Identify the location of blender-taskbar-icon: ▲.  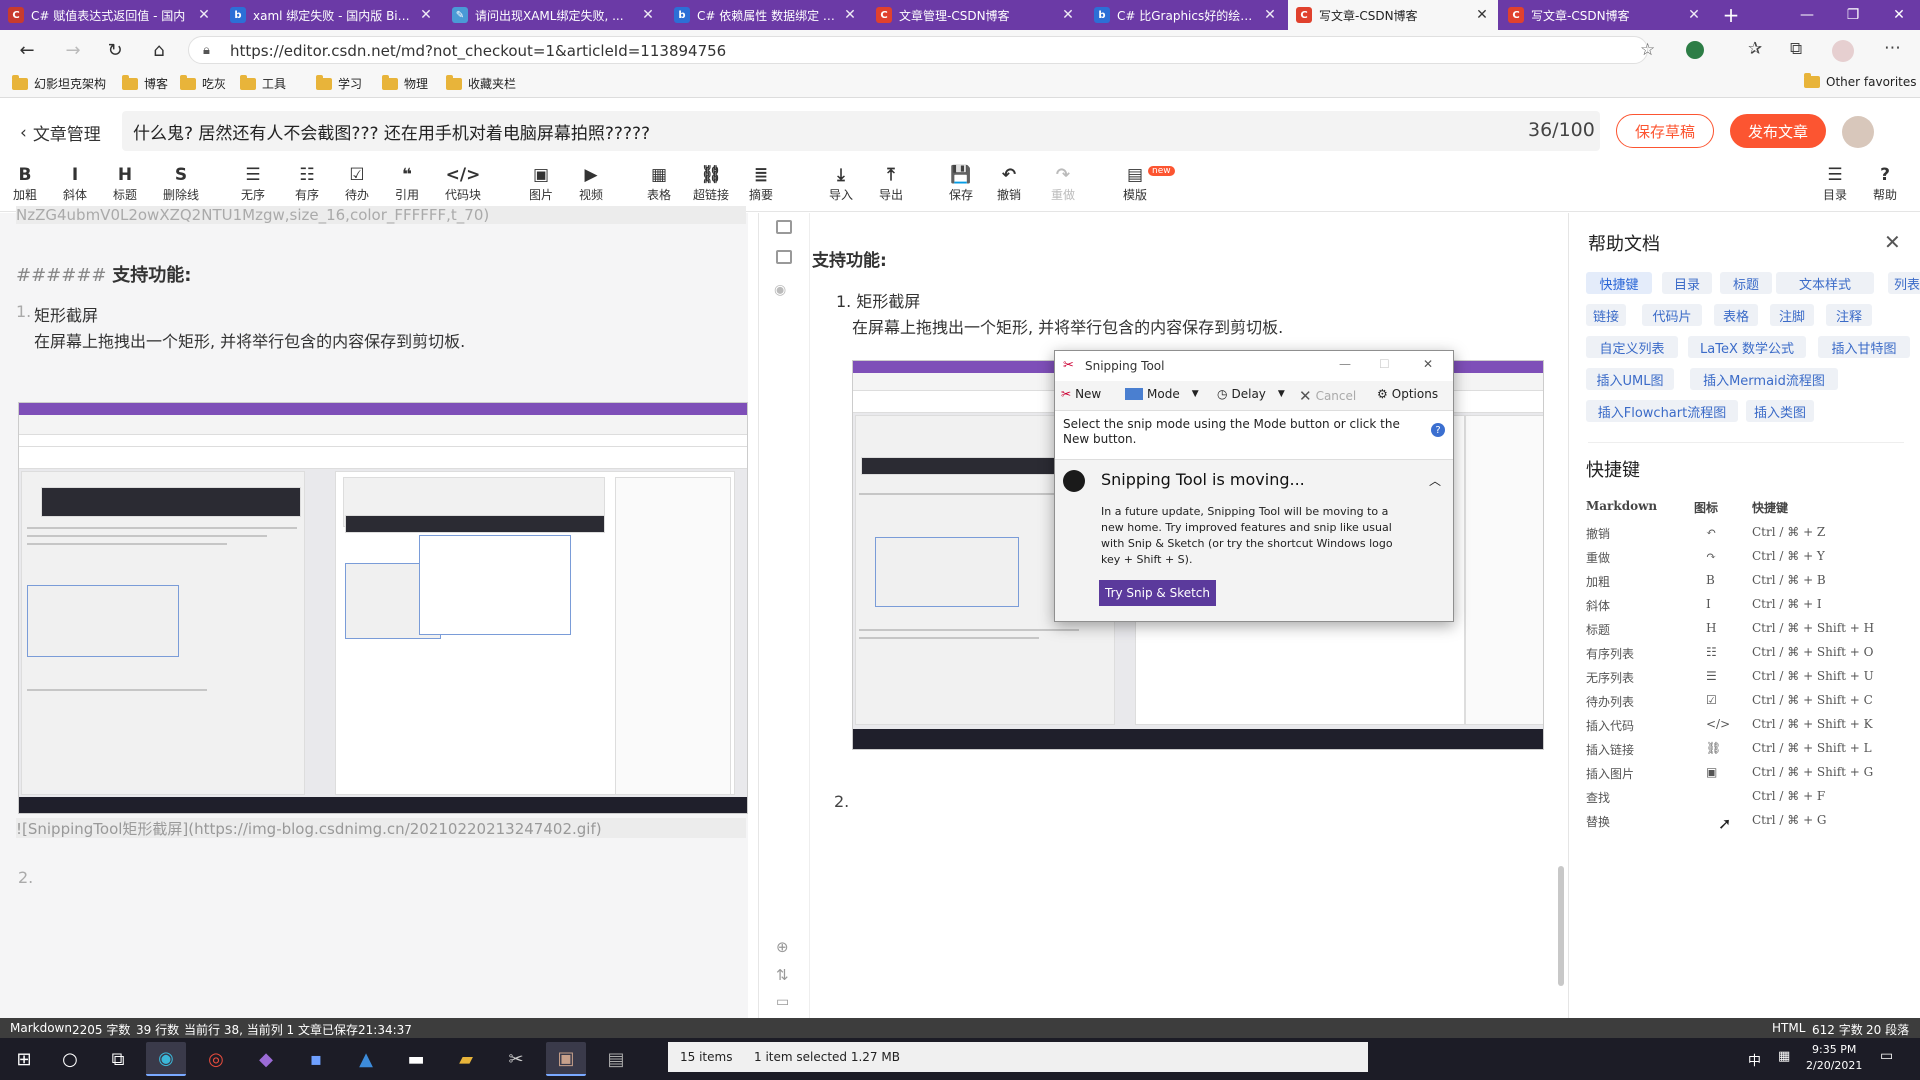
(366, 1059).